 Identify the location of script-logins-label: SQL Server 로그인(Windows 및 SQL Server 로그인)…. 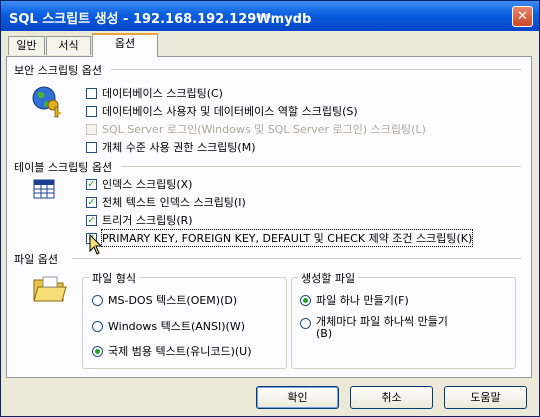
(264, 129).